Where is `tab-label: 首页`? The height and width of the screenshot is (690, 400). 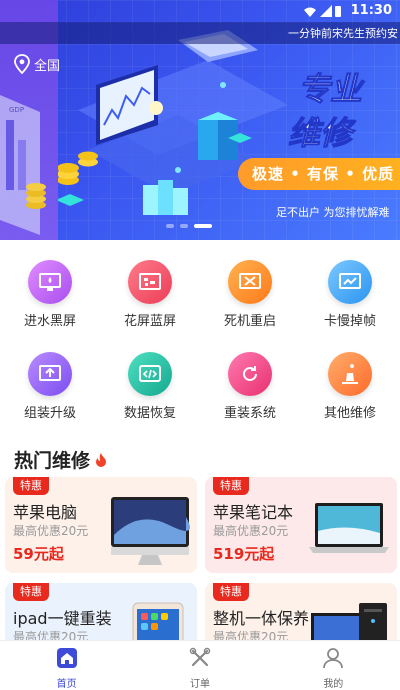
tab-label: 首页 is located at coordinates (66, 684).